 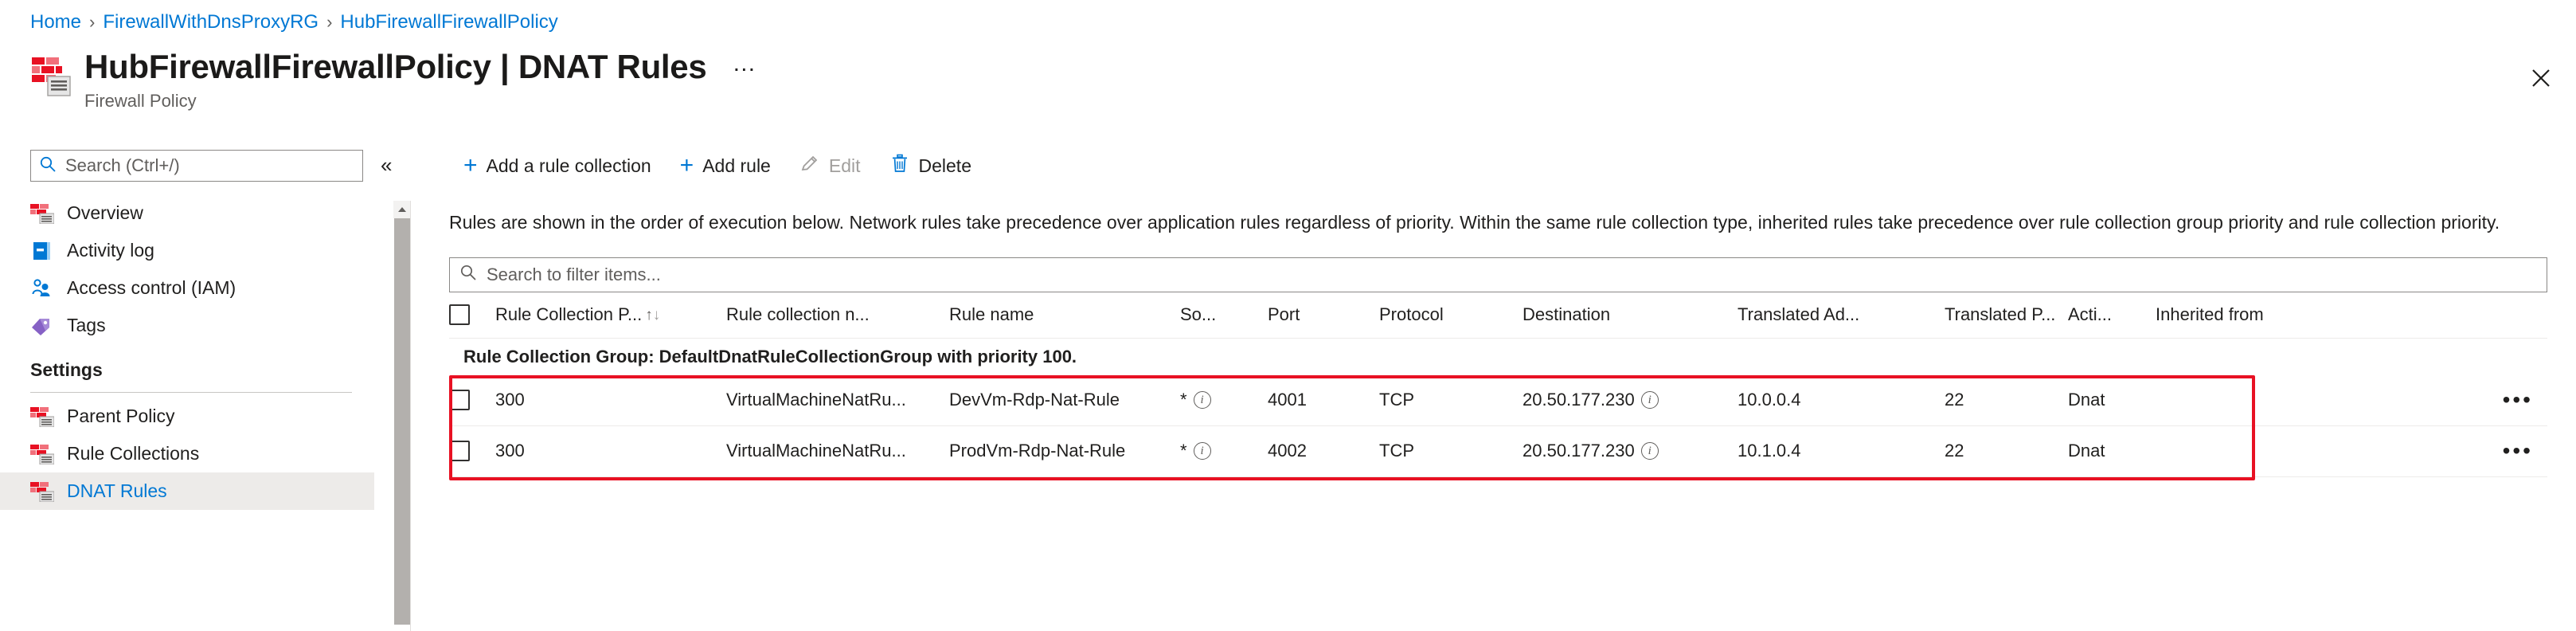 I want to click on sidebar-item-label: Activity log, so click(x=111, y=251).